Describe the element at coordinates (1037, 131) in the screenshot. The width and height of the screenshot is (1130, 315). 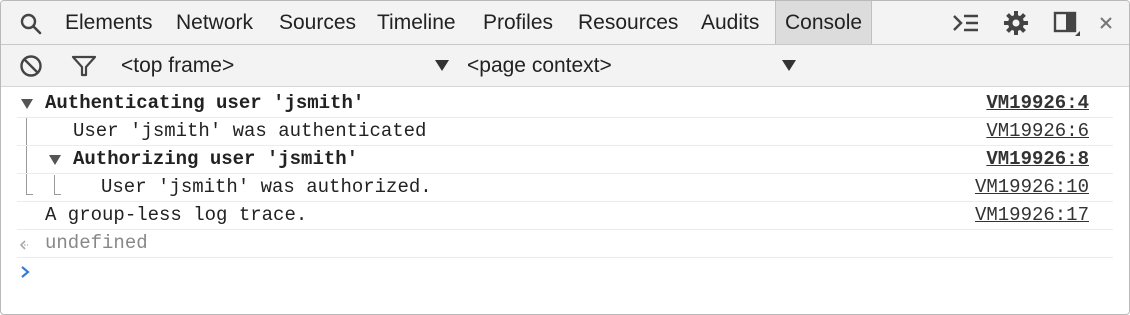
I see `source-link: VM19926:6` at that location.